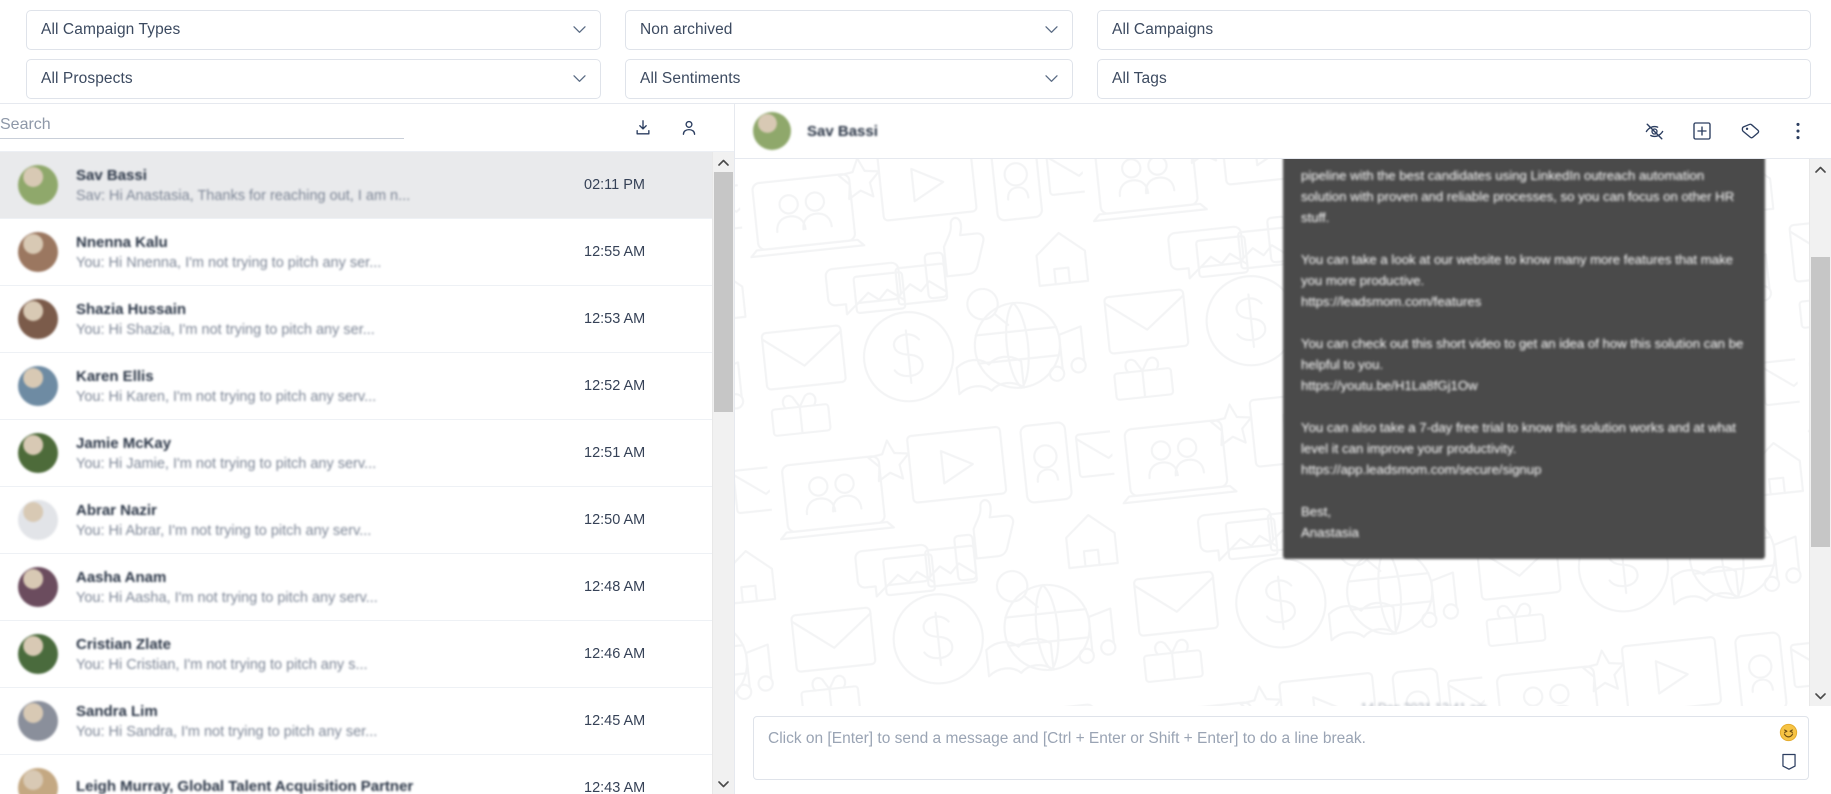 Image resolution: width=1831 pixels, height=794 pixels. I want to click on conversation-name: Jamie McKay, so click(124, 443).